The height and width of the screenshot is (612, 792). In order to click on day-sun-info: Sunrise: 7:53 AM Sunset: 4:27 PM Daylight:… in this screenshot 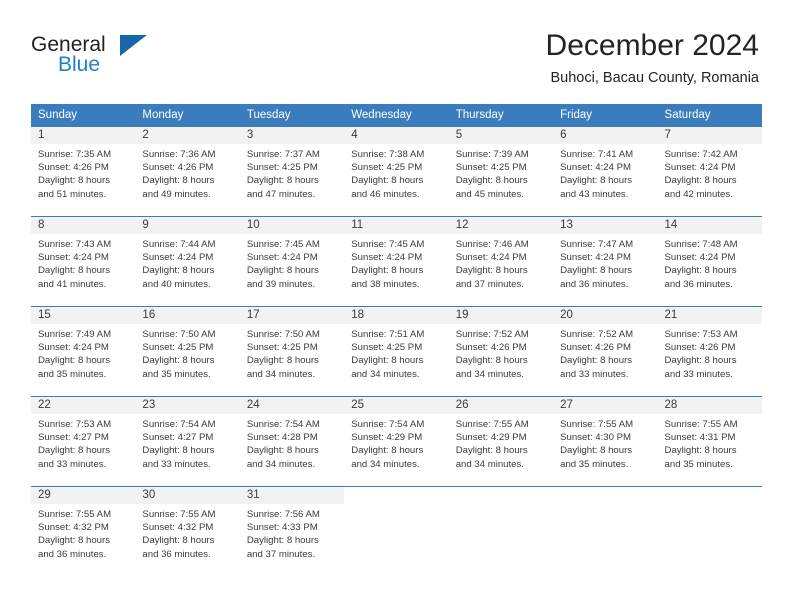, I will do `click(83, 442)`.